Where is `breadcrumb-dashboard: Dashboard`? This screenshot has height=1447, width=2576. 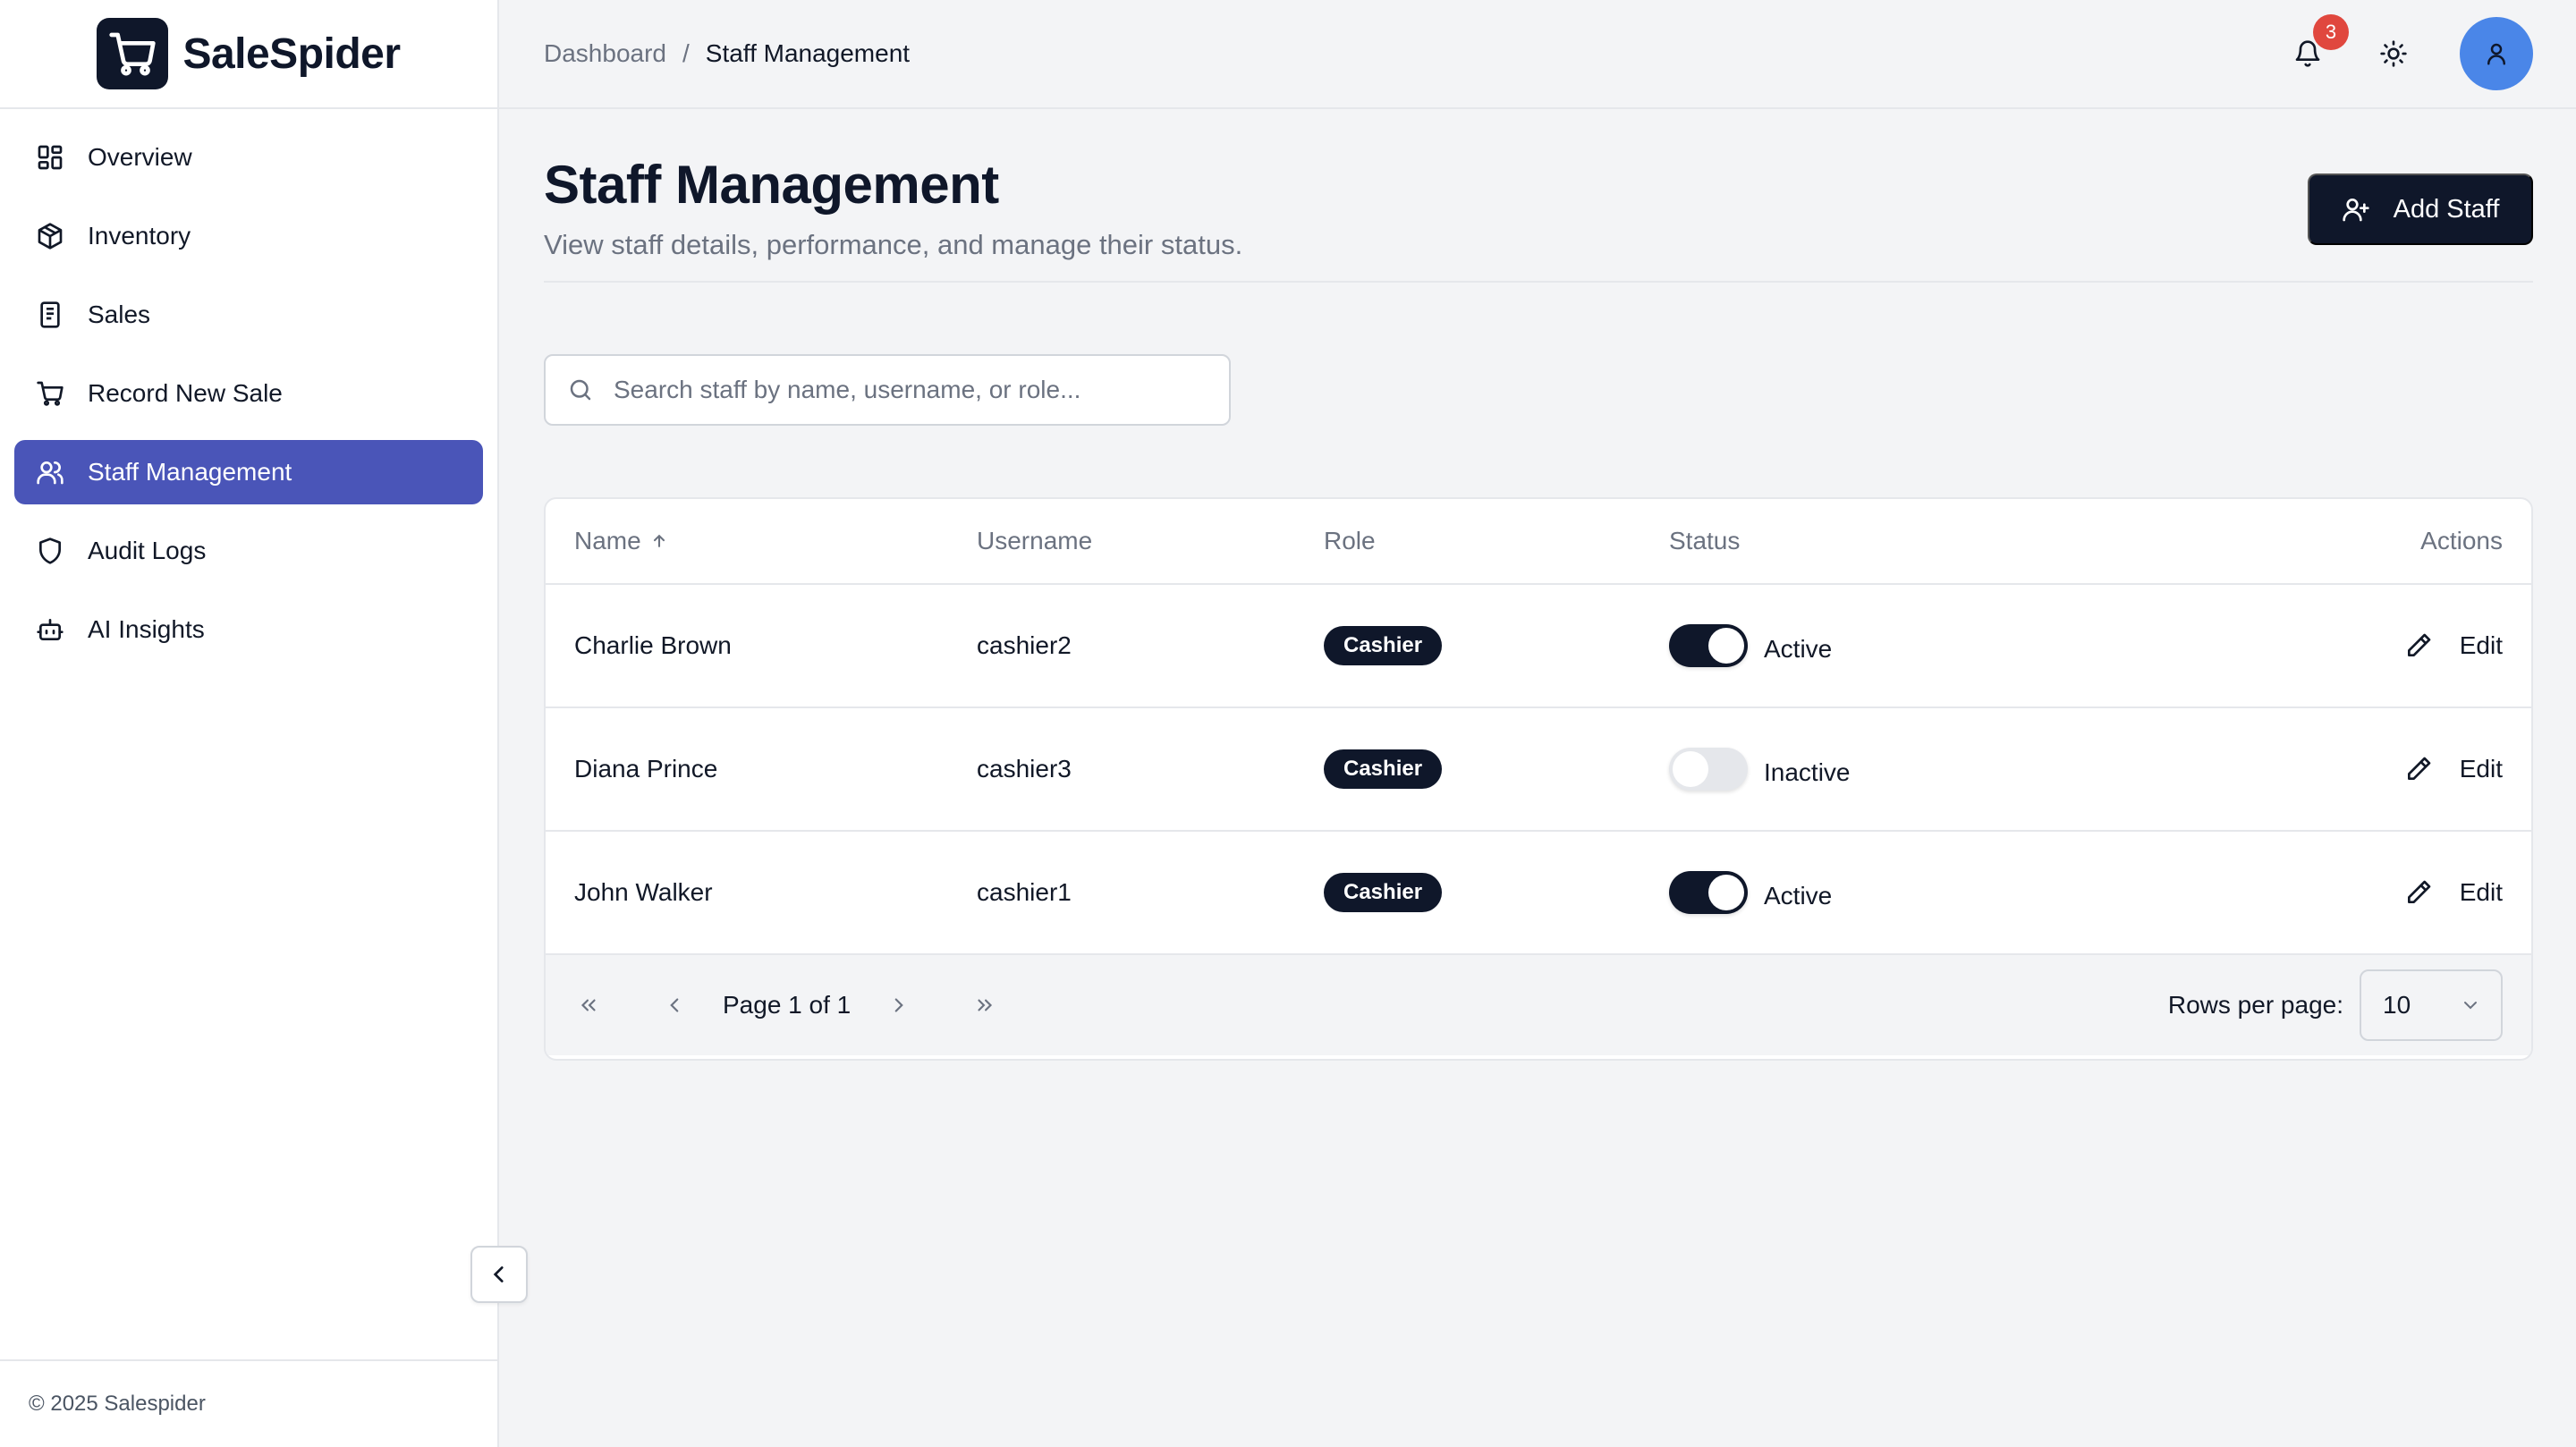 breadcrumb-dashboard: Dashboard is located at coordinates (605, 53).